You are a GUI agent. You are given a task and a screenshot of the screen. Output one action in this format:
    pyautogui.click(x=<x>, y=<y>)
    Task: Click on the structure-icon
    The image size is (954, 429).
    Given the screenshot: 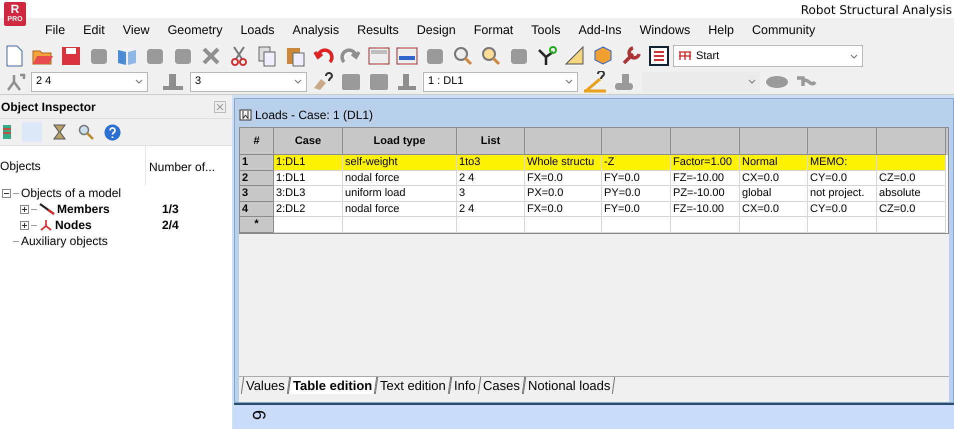 What is the action you would take?
    pyautogui.click(x=547, y=56)
    